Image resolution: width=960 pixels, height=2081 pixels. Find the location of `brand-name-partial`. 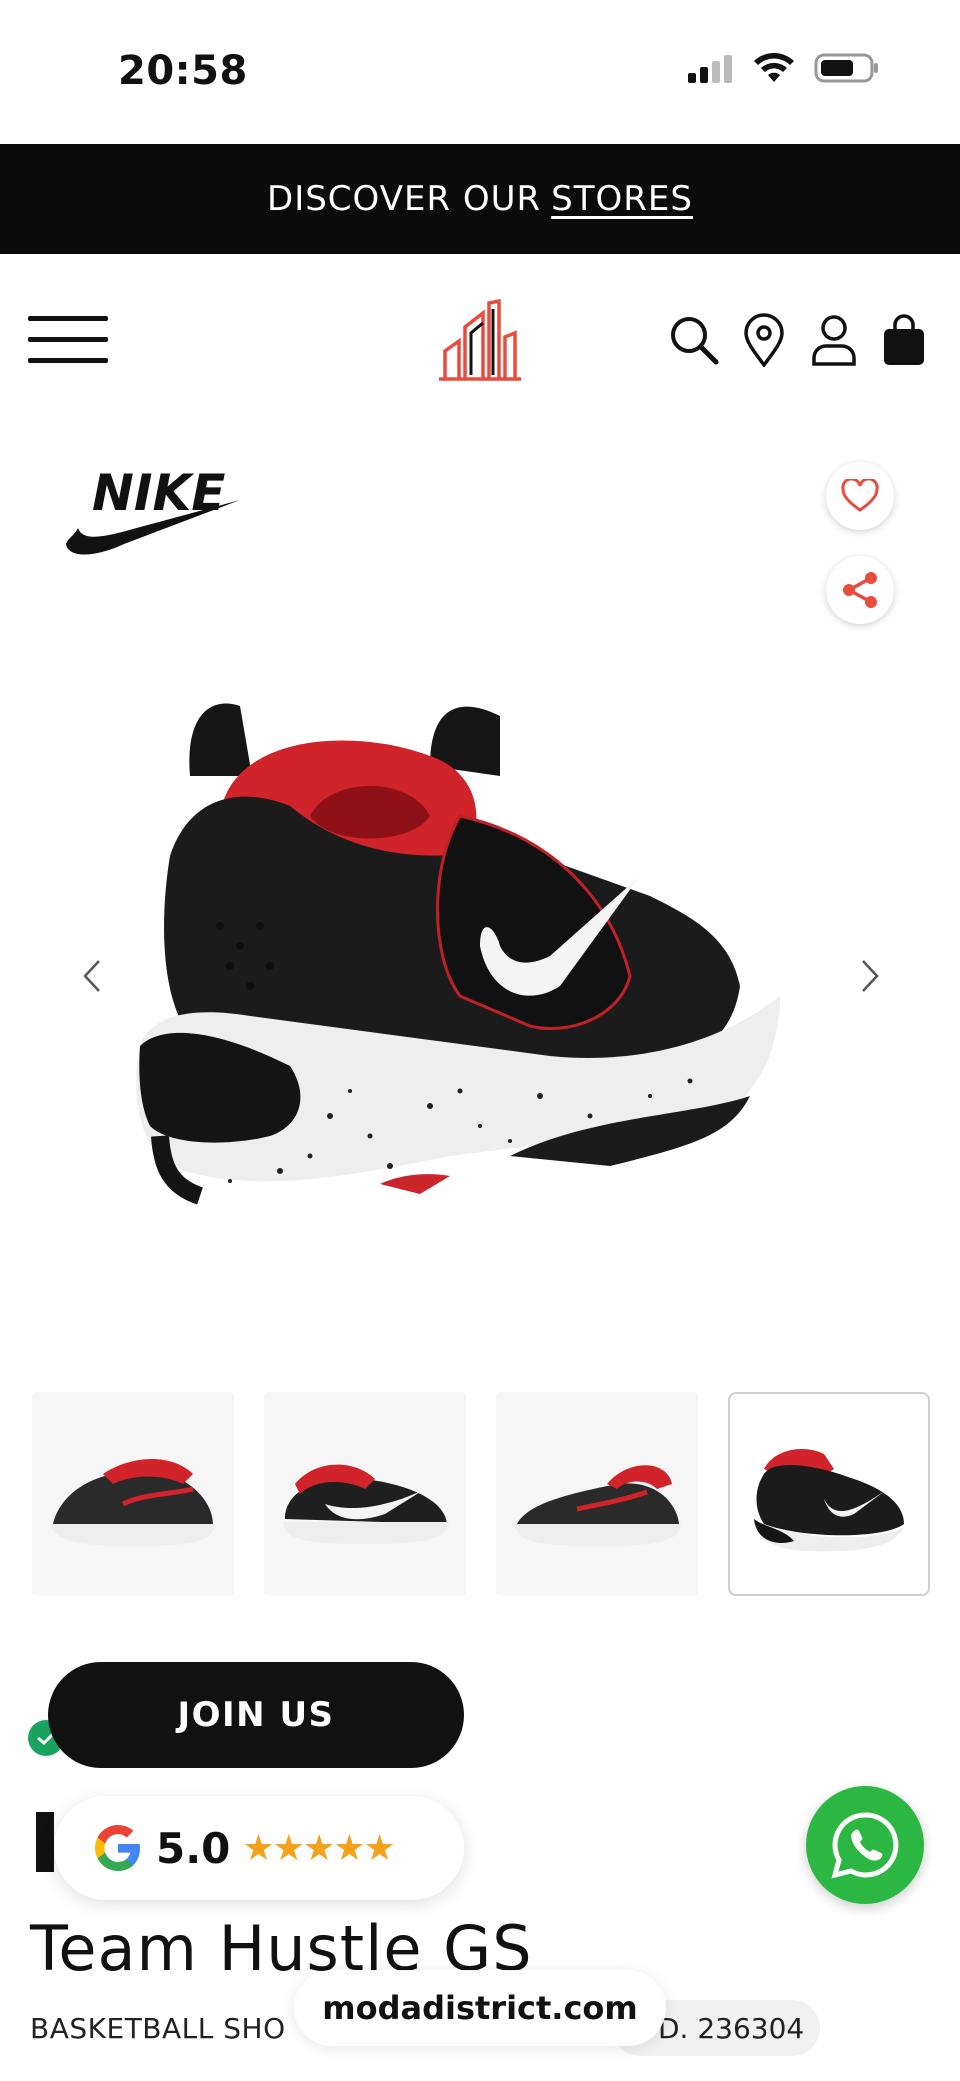

brand-name-partial is located at coordinates (45, 1842).